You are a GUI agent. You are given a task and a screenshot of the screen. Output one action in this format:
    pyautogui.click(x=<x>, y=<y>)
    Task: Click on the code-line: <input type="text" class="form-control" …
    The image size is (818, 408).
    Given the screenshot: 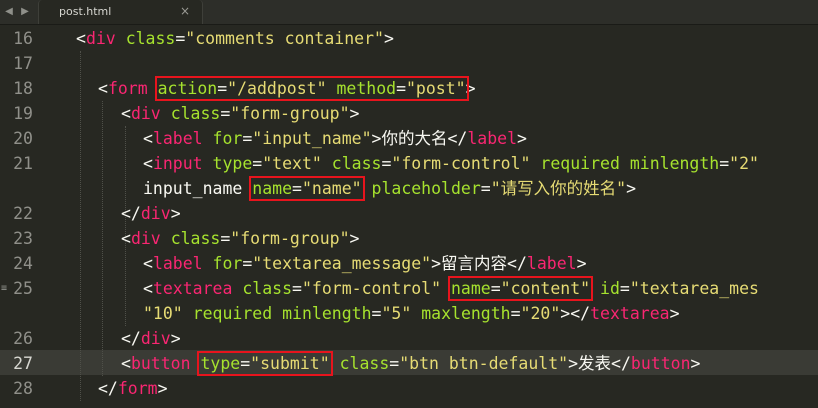 What is the action you would take?
    pyautogui.click(x=451, y=163)
    